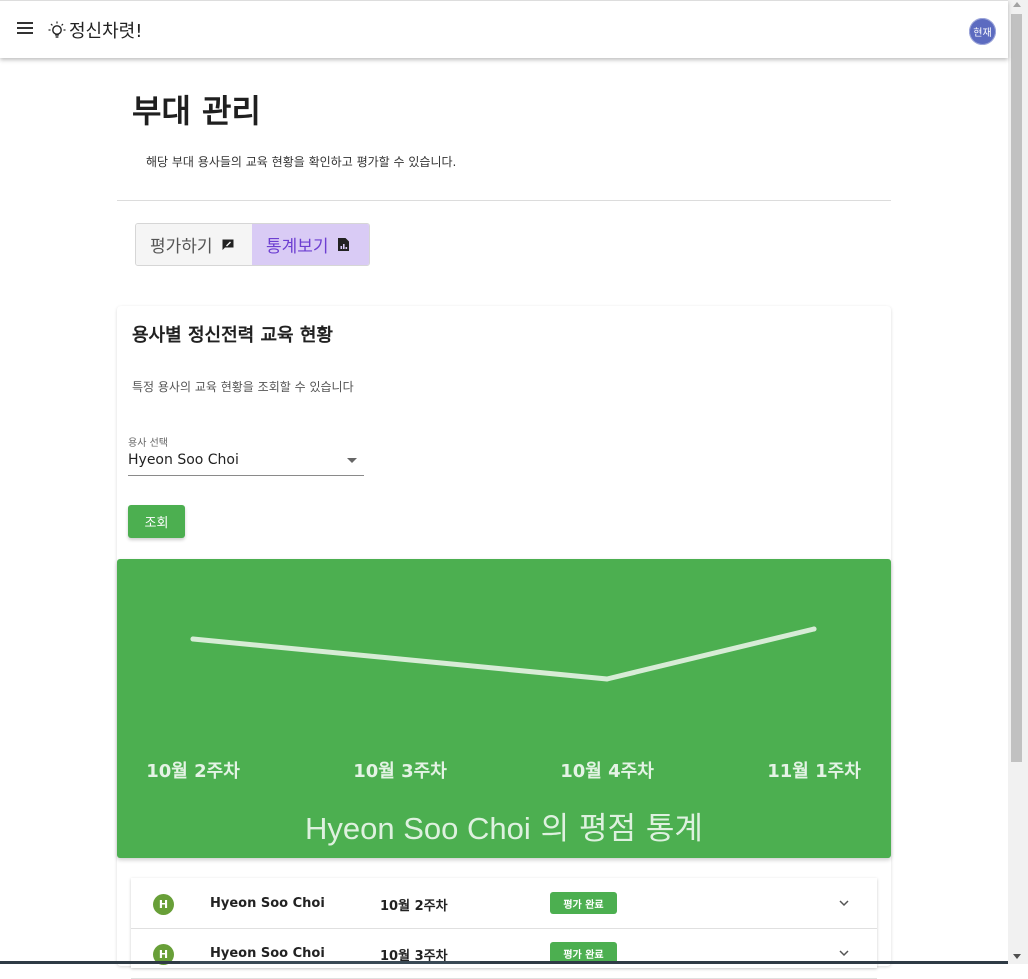 The height and width of the screenshot is (979, 1028). Describe the element at coordinates (148, 443) in the screenshot. I see `soldier-select-label: 용사 선택` at that location.